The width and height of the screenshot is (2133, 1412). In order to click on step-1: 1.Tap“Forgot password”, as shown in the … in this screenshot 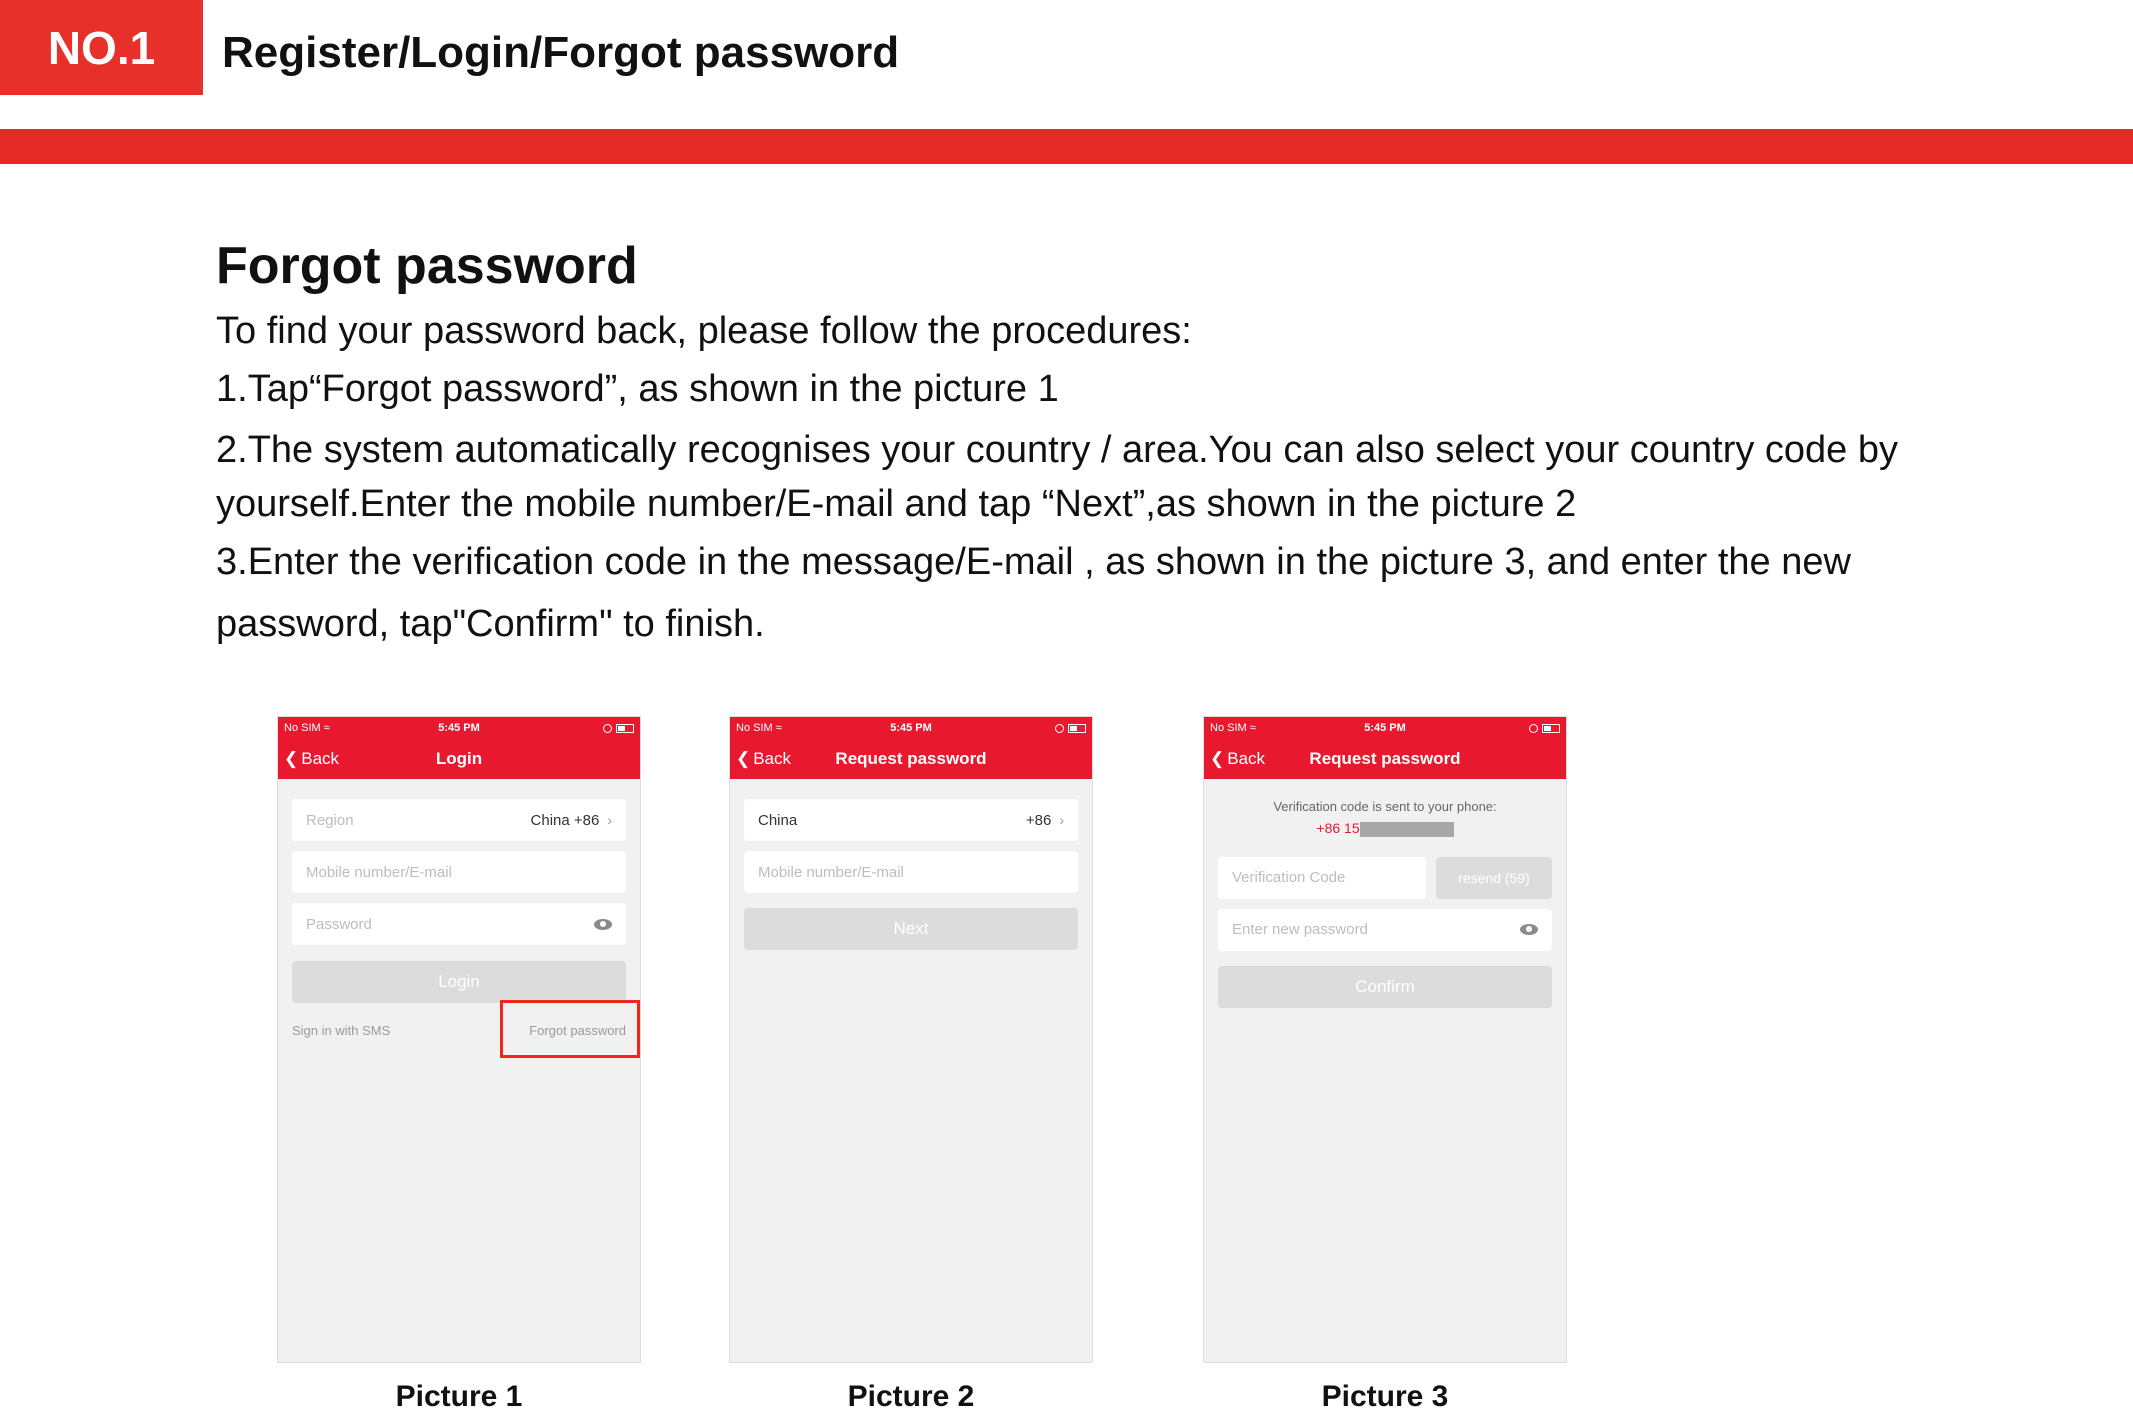, I will do `click(637, 389)`.